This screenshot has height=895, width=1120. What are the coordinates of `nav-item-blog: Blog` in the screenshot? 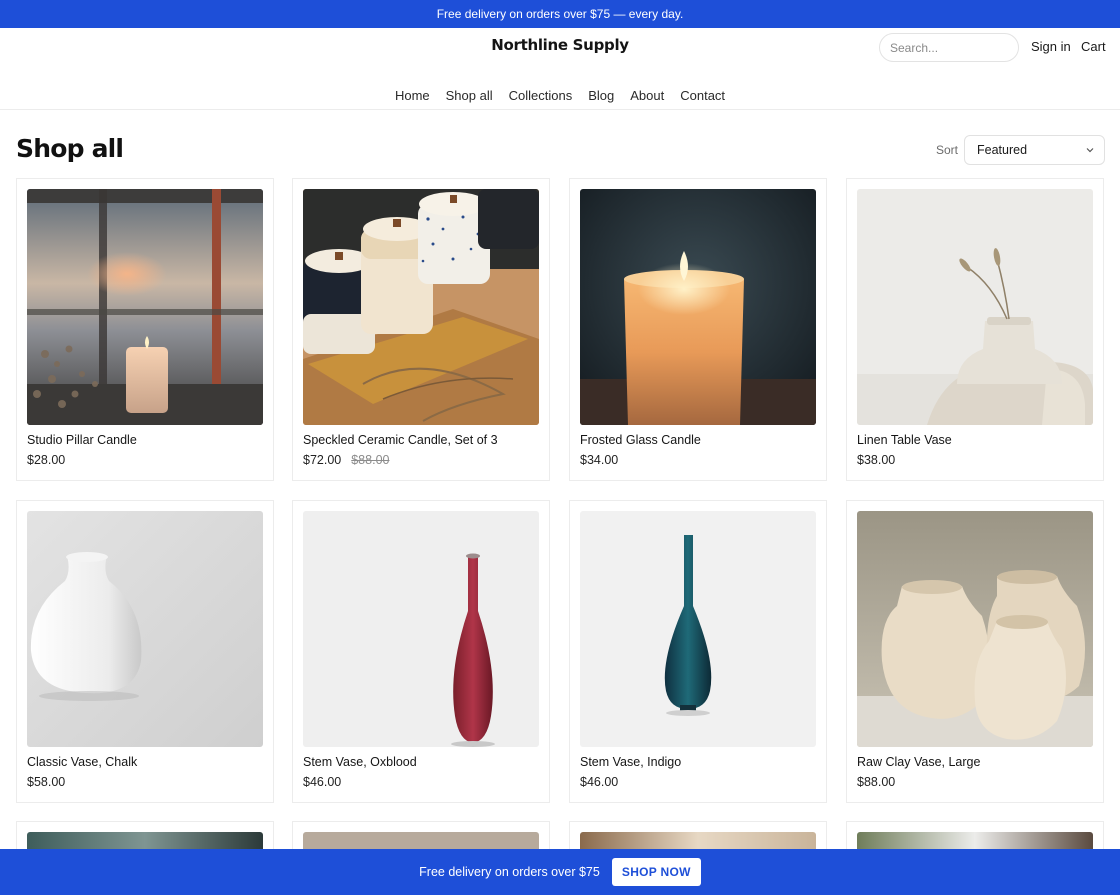 It's located at (601, 95).